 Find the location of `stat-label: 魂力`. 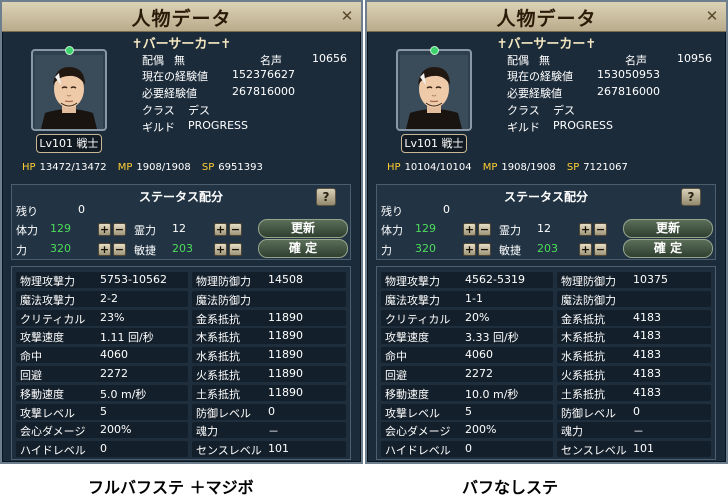

stat-label: 魂力 is located at coordinates (207, 432).